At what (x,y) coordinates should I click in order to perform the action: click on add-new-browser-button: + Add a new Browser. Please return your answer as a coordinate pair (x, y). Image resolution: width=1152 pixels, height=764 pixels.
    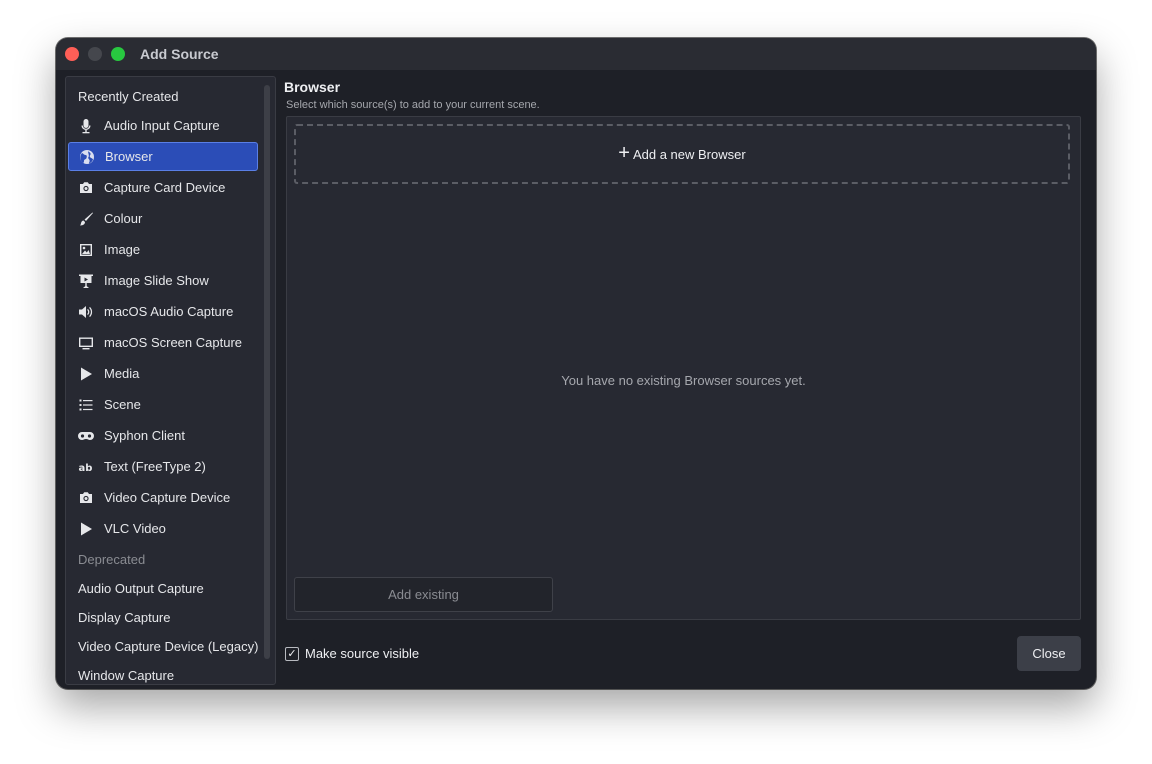
    Looking at the image, I should click on (682, 154).